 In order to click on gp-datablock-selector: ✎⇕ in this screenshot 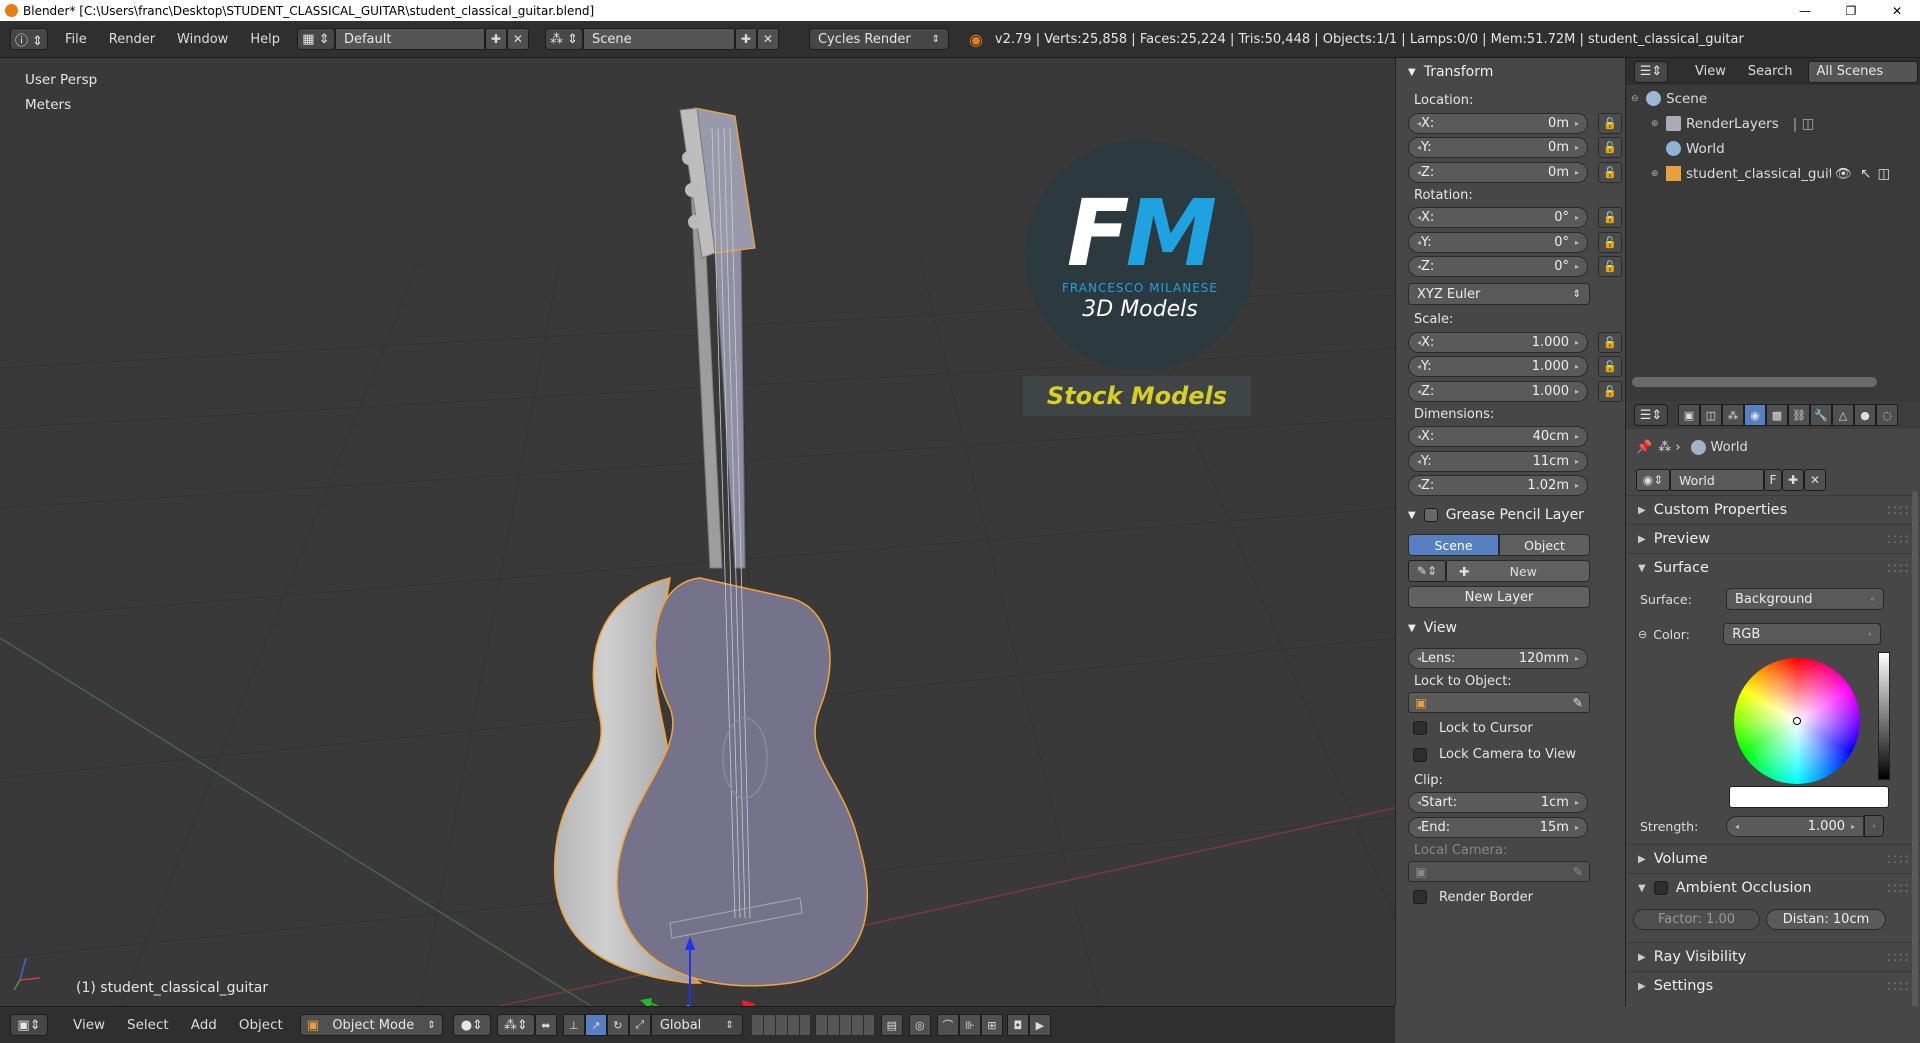, I will do `click(1427, 571)`.